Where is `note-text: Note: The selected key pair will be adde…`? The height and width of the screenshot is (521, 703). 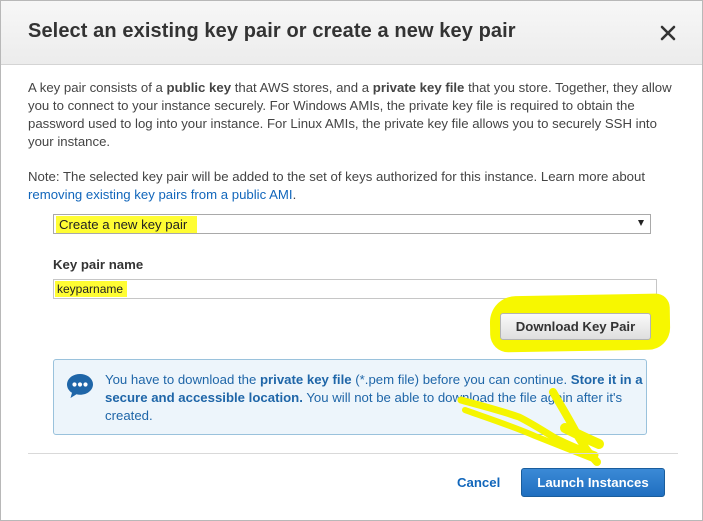 note-text: Note: The selected key pair will be adde… is located at coordinates (353, 186).